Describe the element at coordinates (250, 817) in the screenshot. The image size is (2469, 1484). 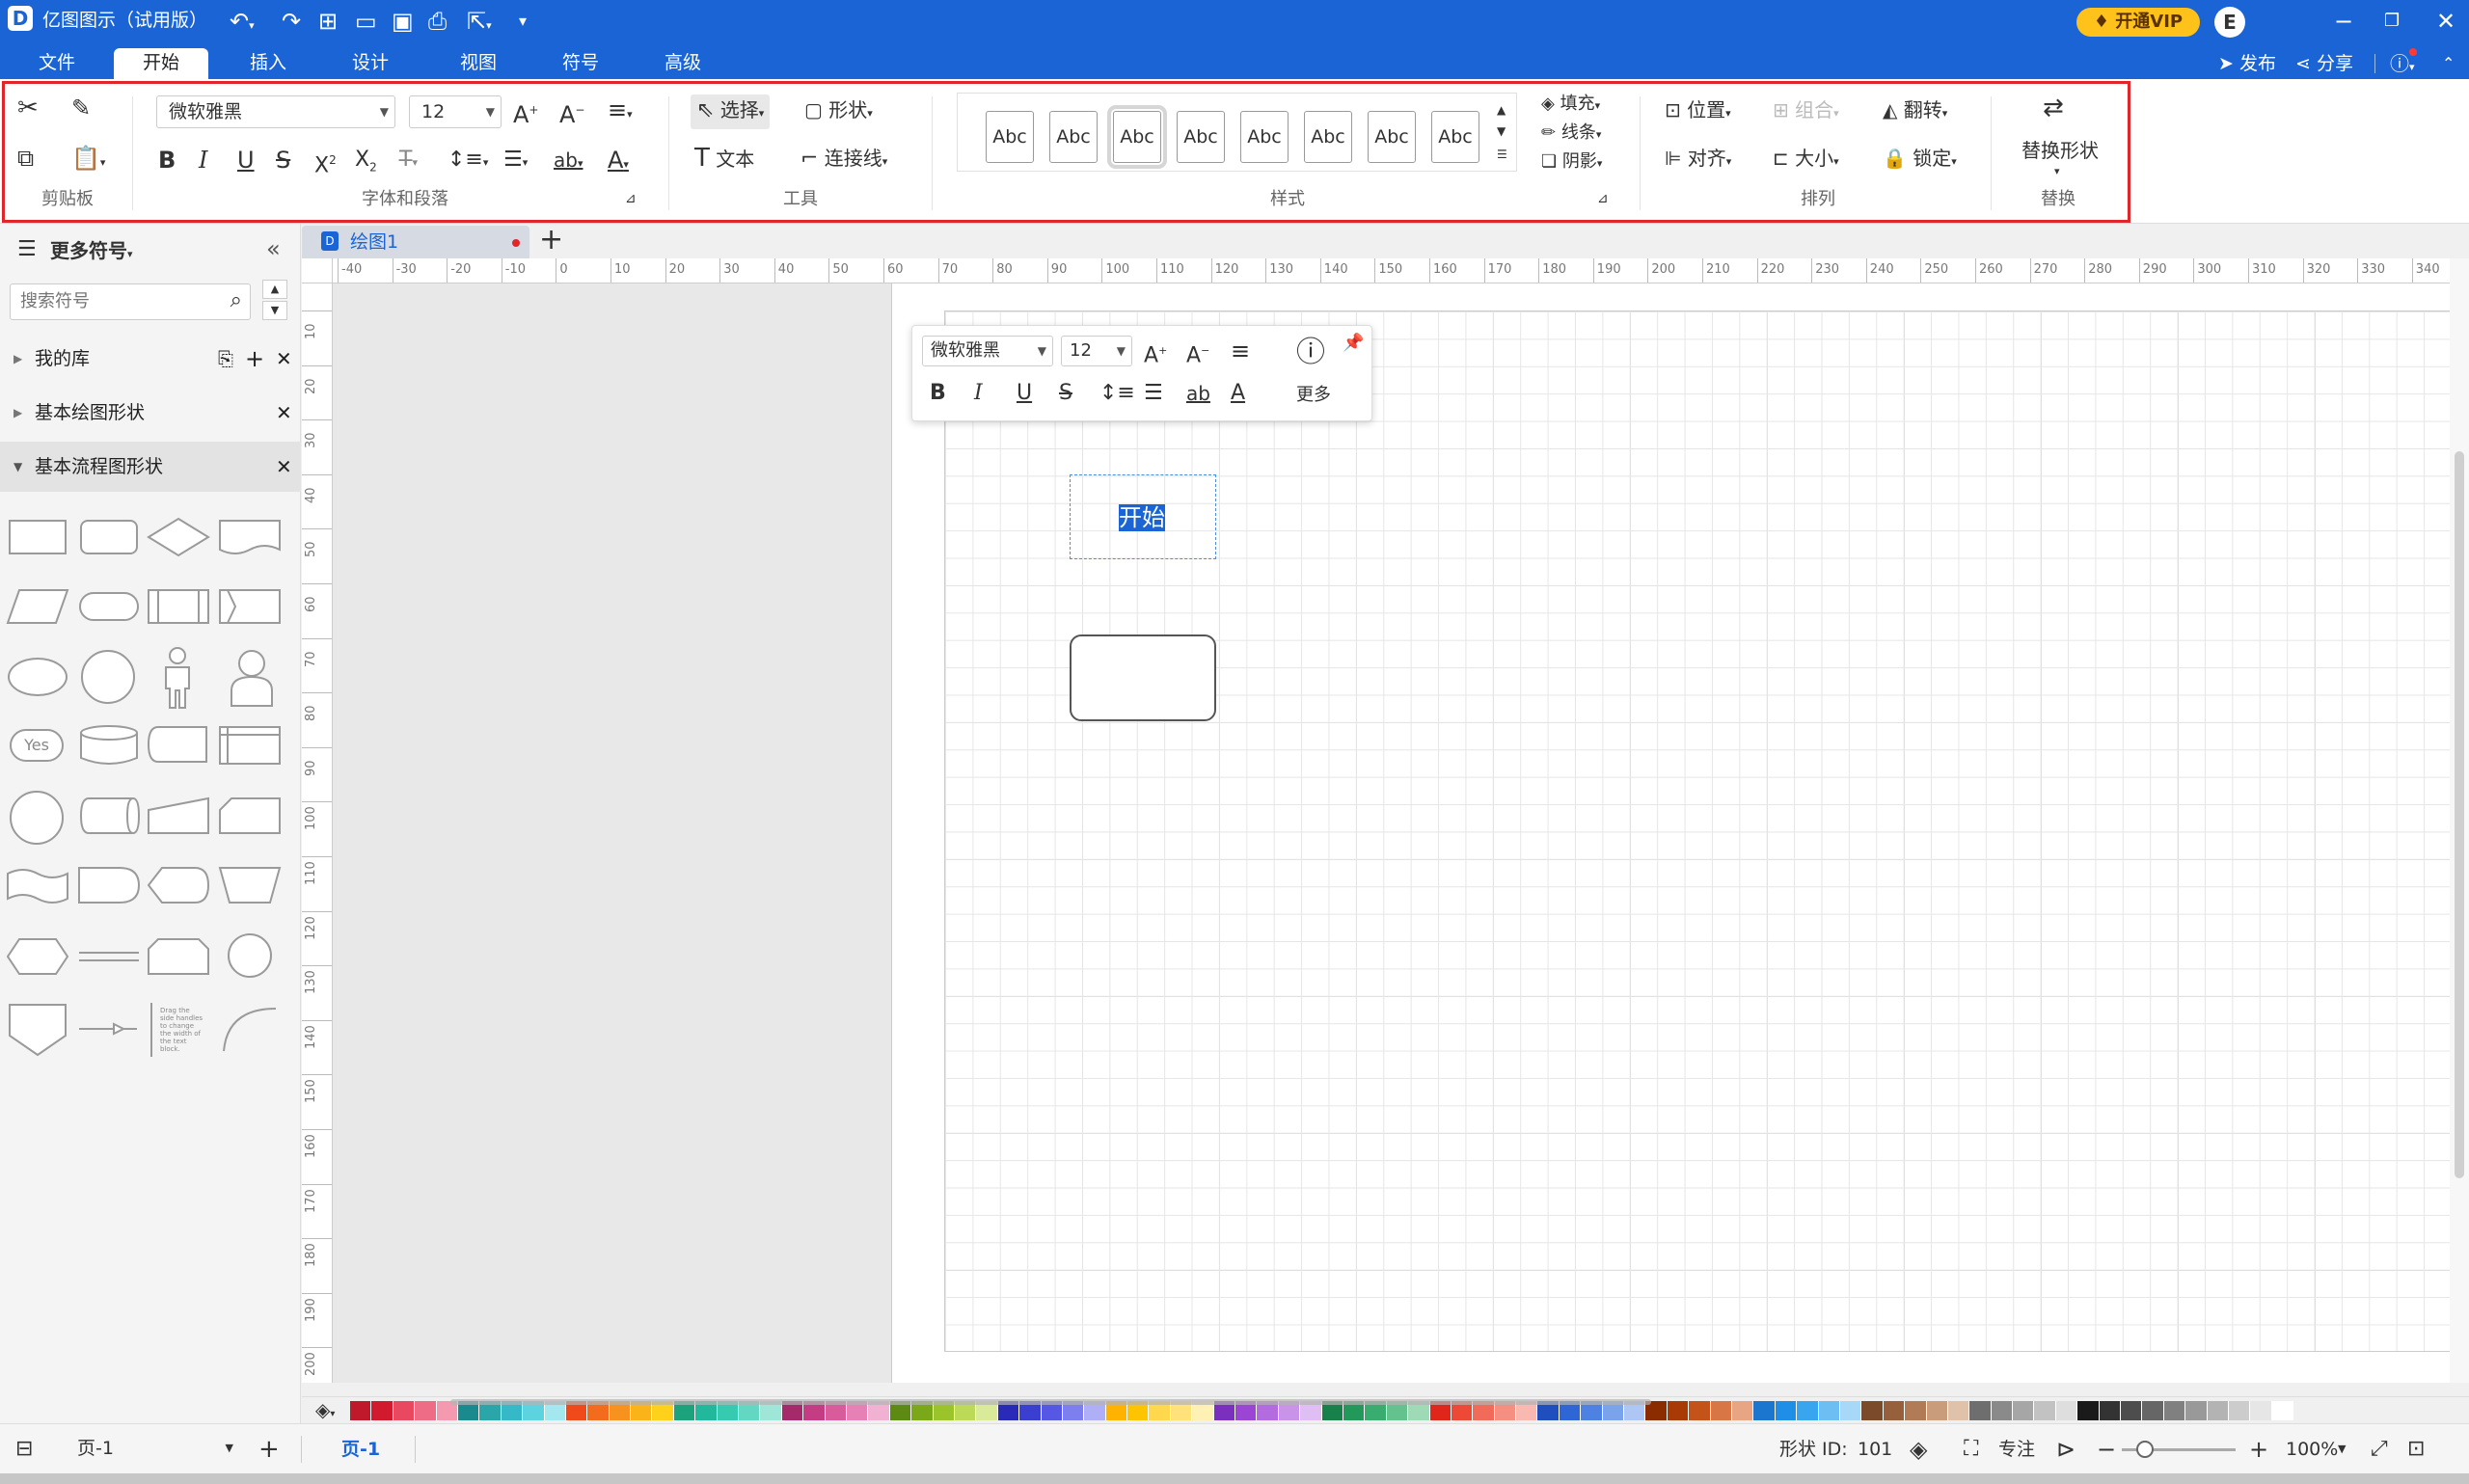
I see `shape-off-page-card` at that location.